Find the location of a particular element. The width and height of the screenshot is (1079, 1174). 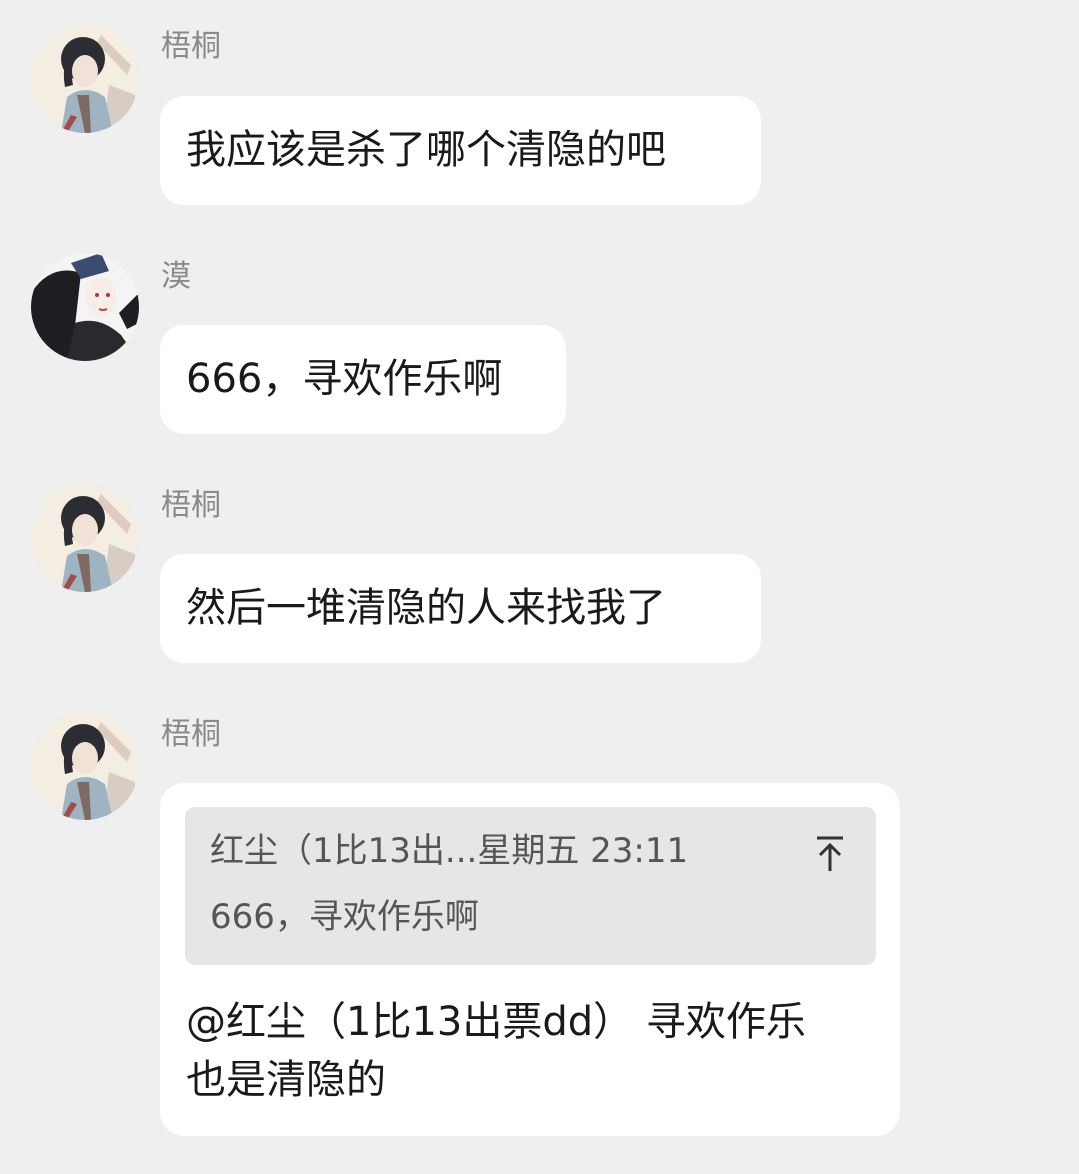

sender-name: 梧桐 is located at coordinates (191, 734).